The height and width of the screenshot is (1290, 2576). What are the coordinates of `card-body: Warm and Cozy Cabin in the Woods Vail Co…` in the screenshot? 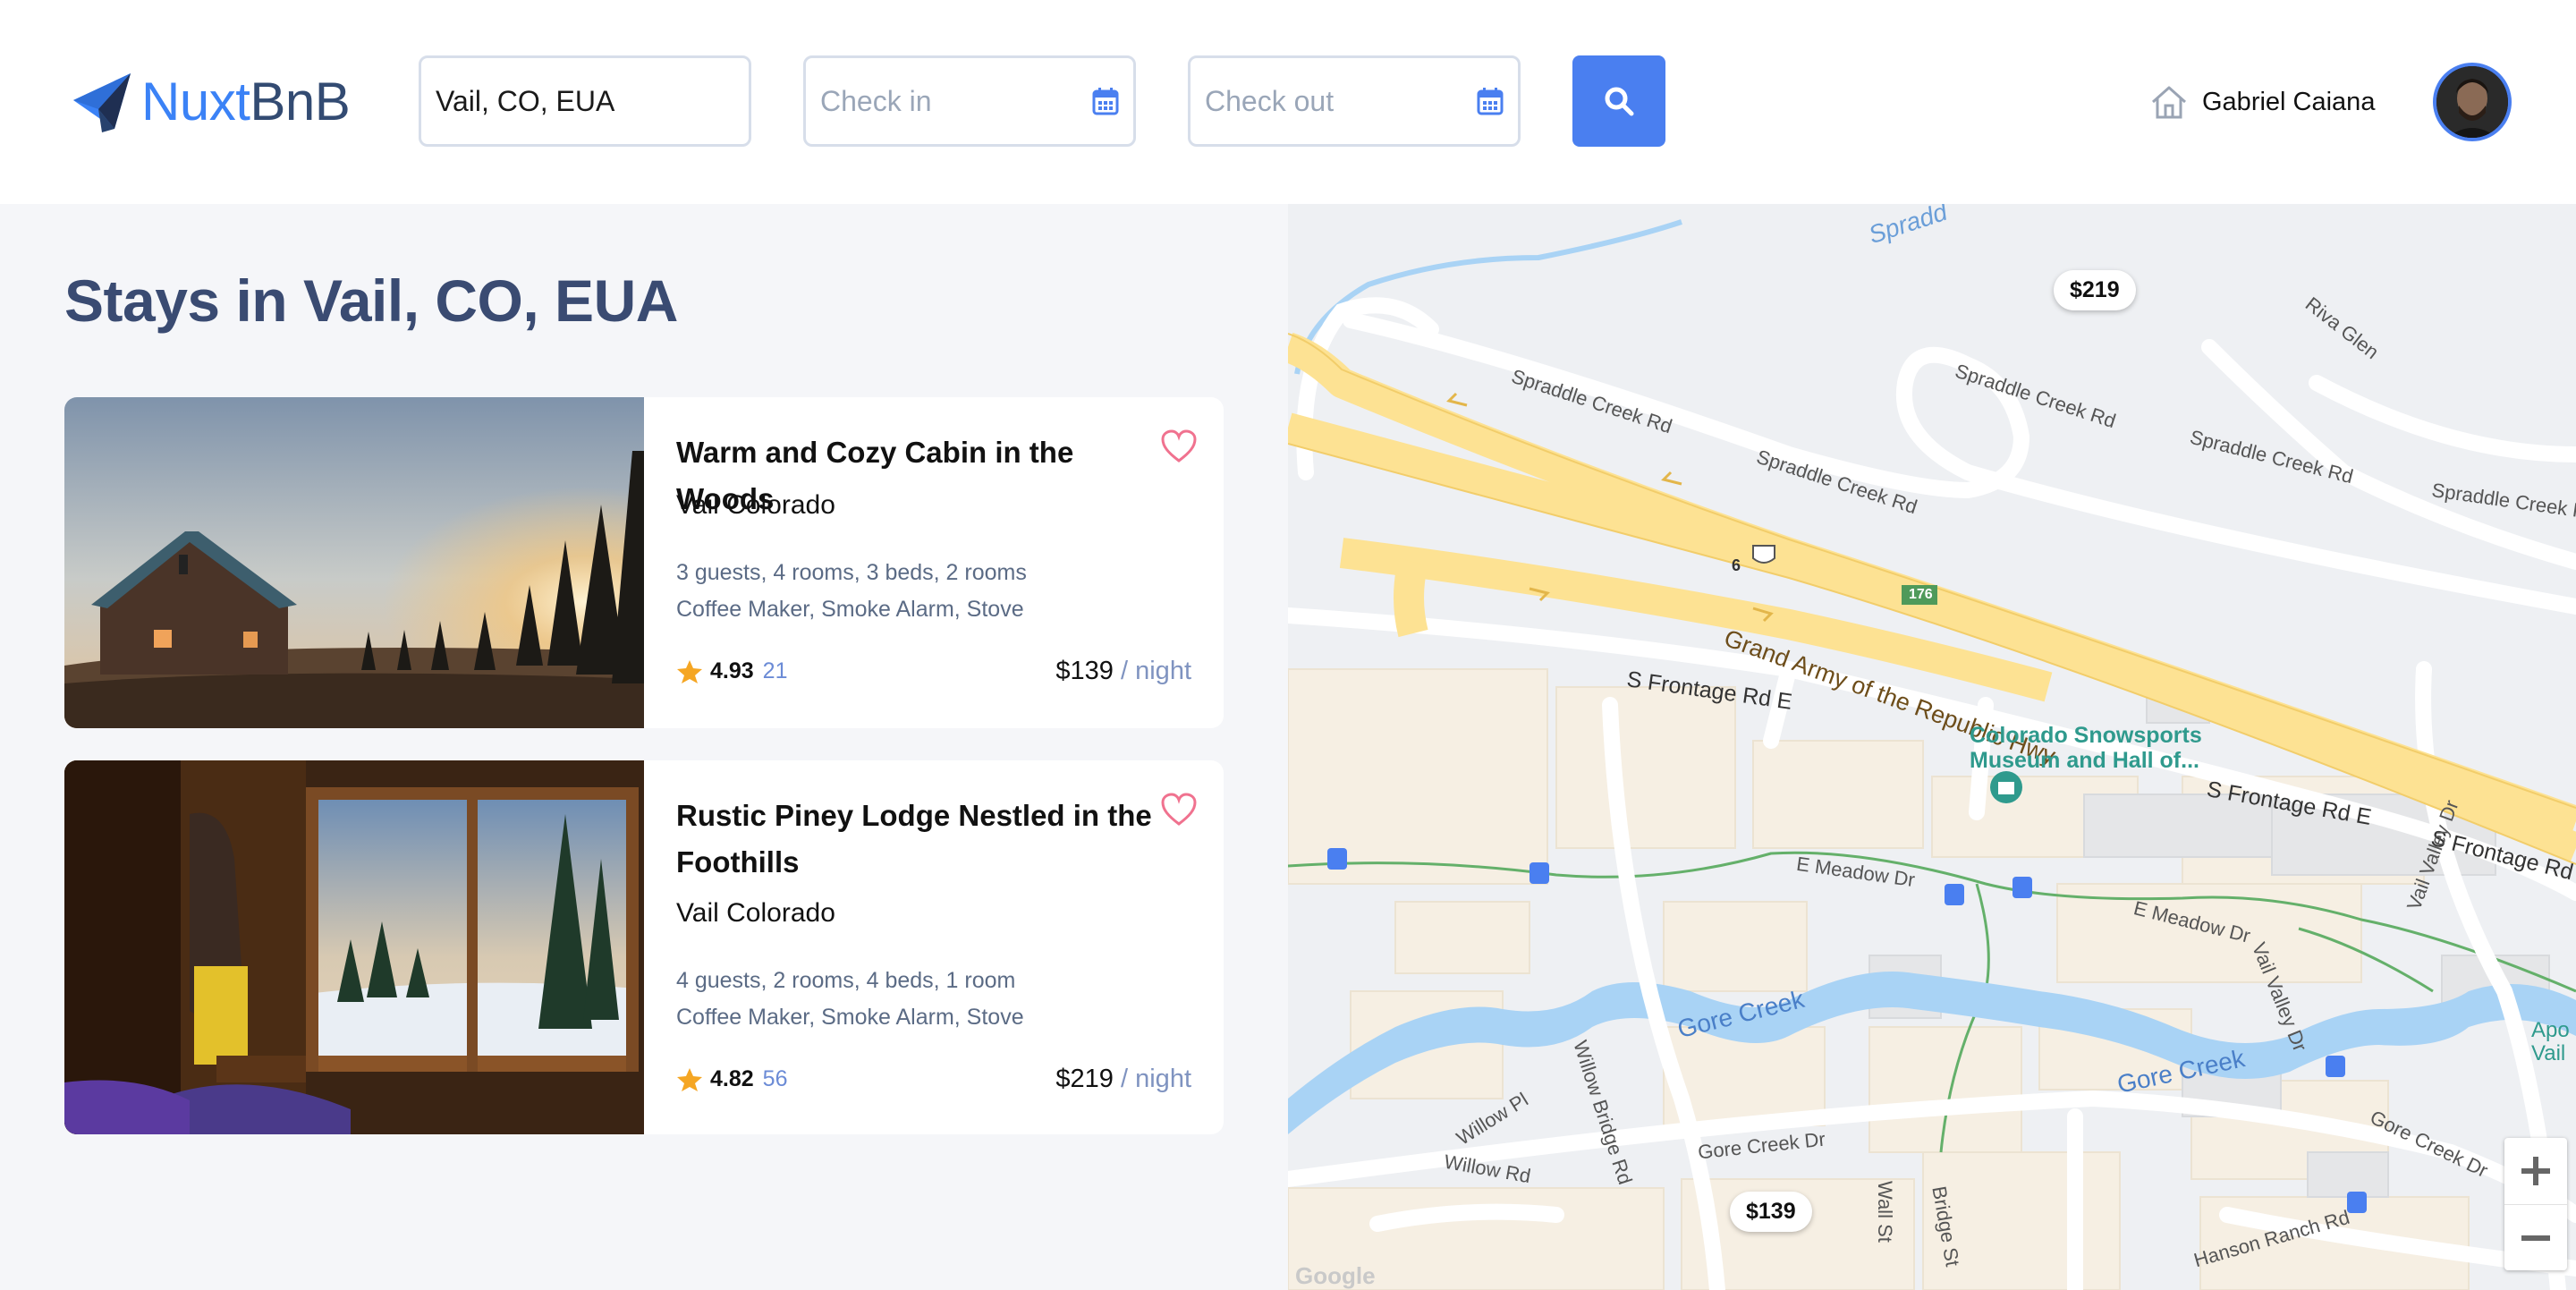 It's located at (950, 562).